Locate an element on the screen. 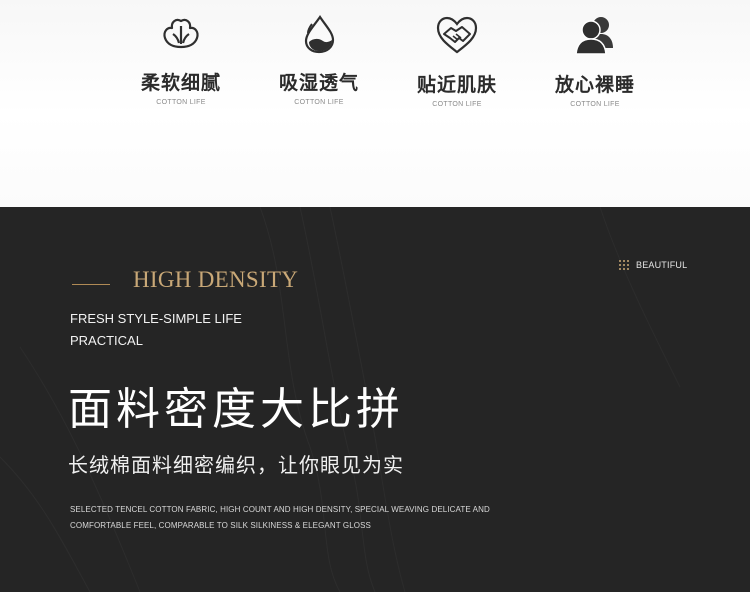  section-heading: HIGH DENSITY is located at coordinates (216, 279).